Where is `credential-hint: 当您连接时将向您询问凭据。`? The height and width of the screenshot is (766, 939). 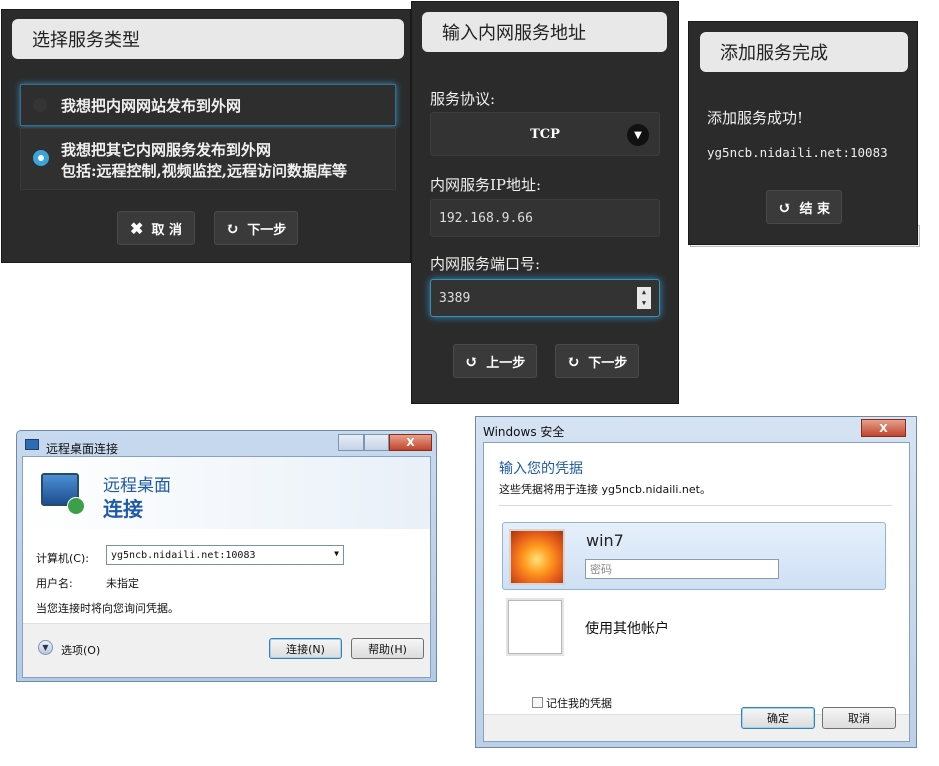 credential-hint: 当您连接时将向您询问凭据。 is located at coordinates (107, 608).